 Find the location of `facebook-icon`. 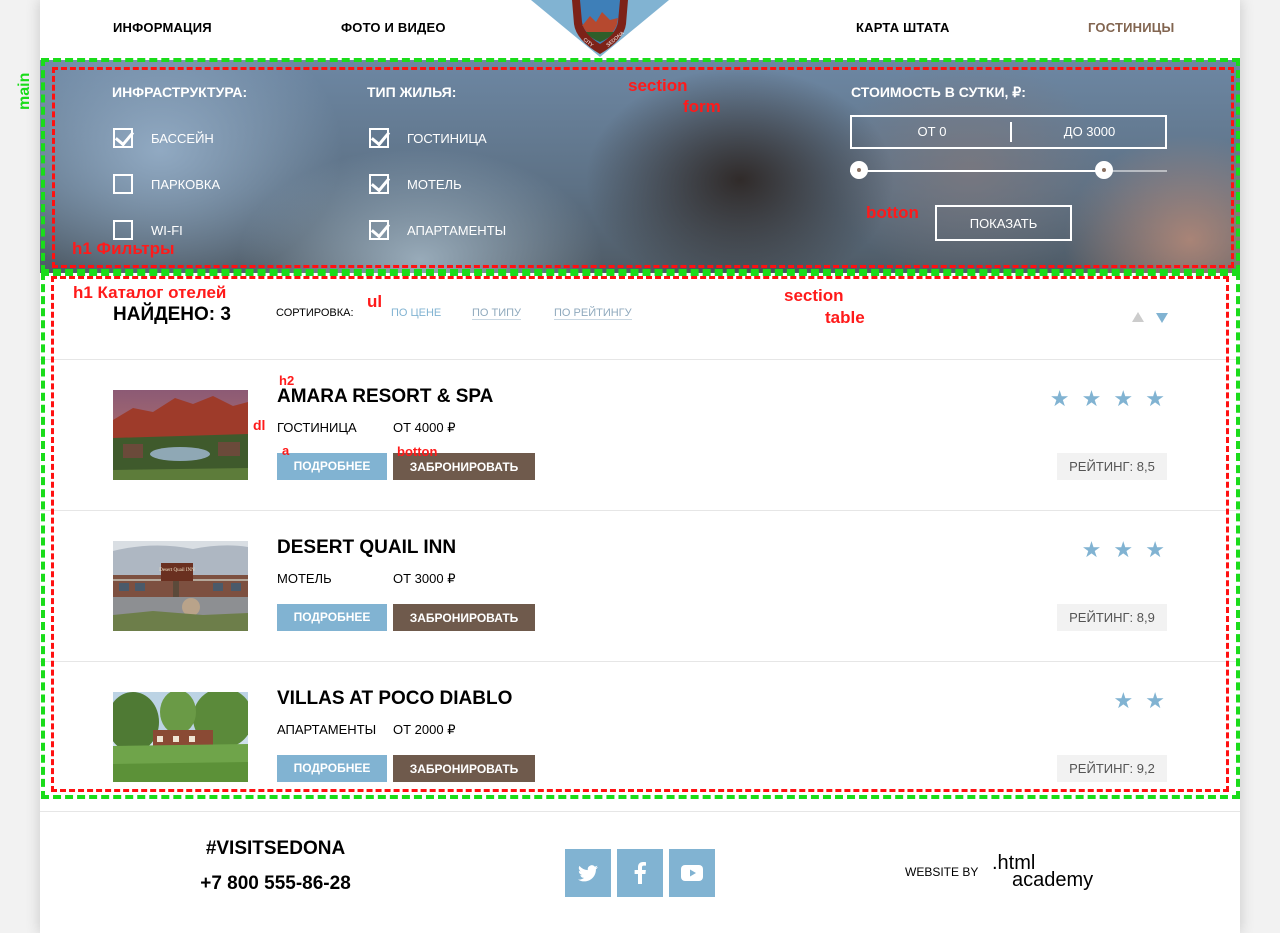

facebook-icon is located at coordinates (640, 873).